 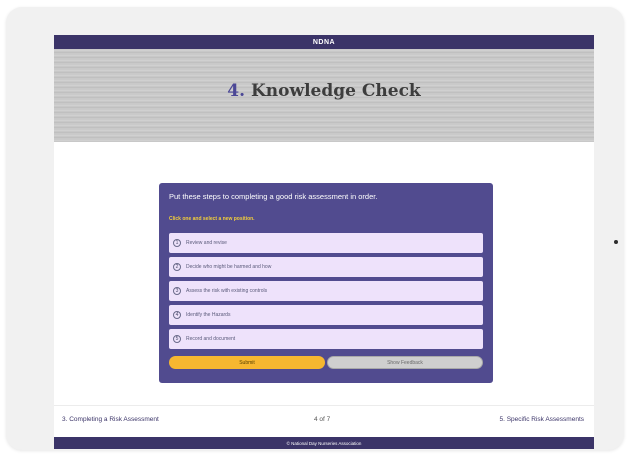 I want to click on option-label: Assess the risk with existing controls, so click(x=227, y=291).